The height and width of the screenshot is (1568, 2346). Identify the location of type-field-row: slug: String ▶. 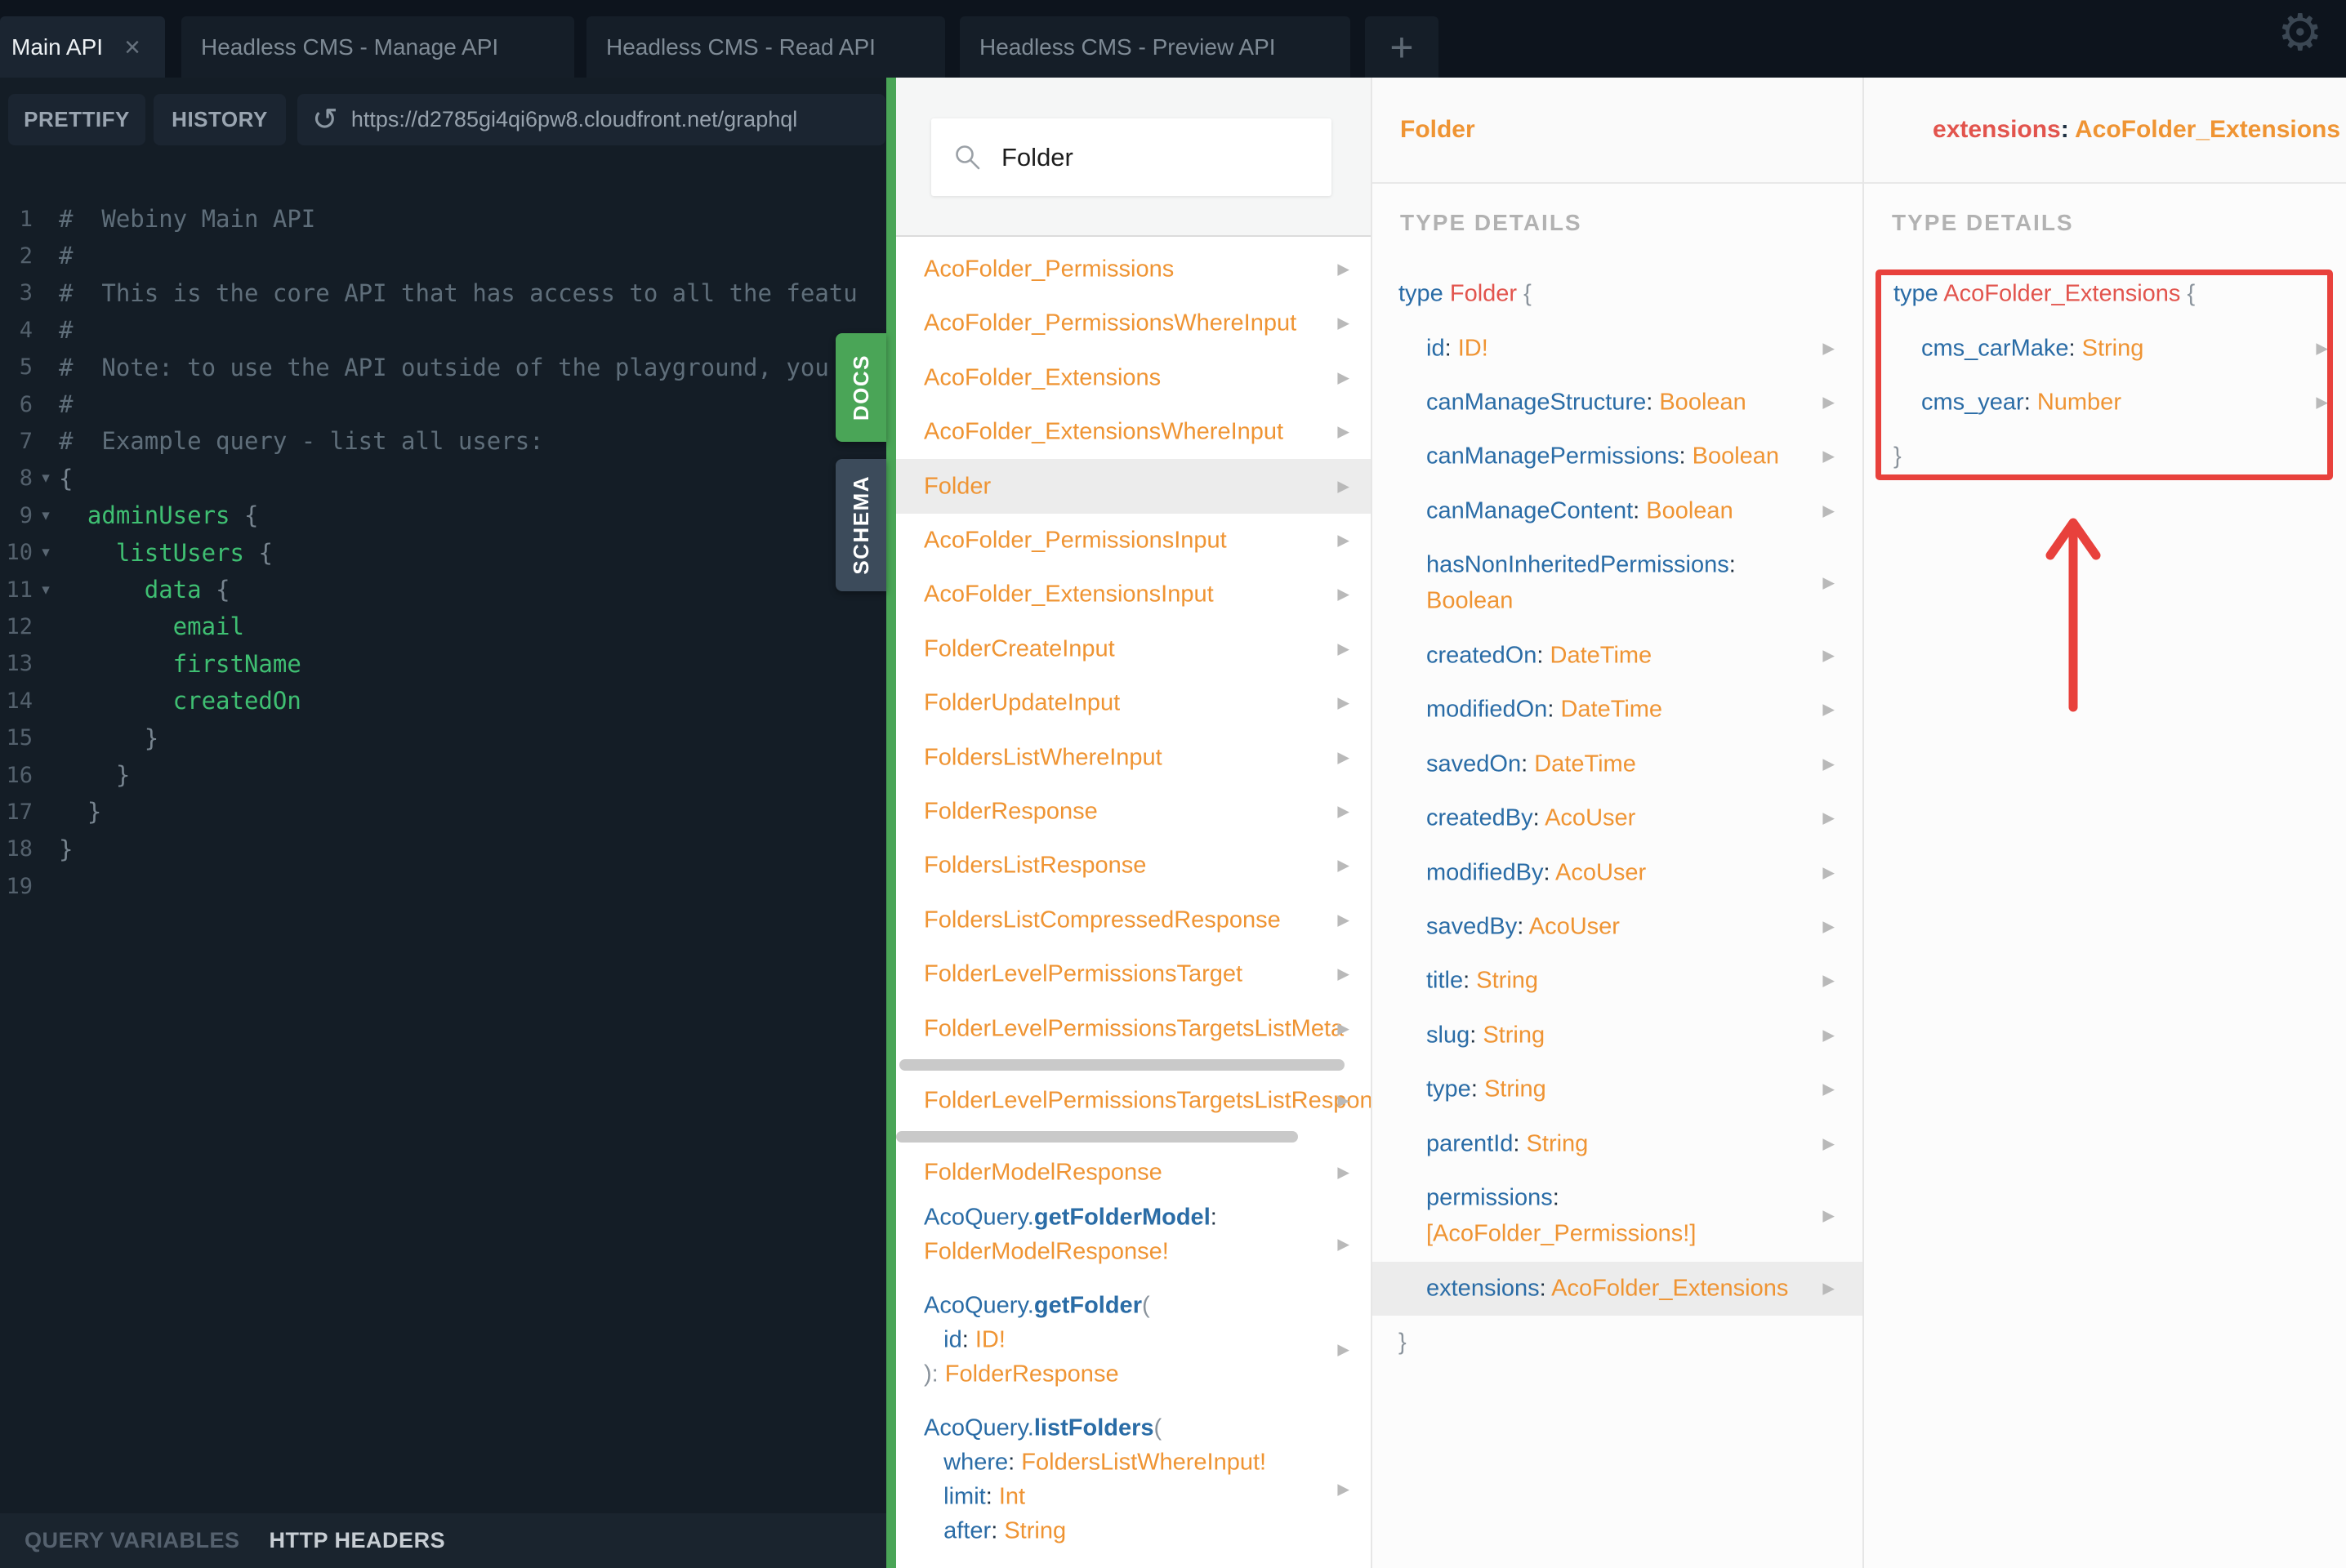
(1617, 1035).